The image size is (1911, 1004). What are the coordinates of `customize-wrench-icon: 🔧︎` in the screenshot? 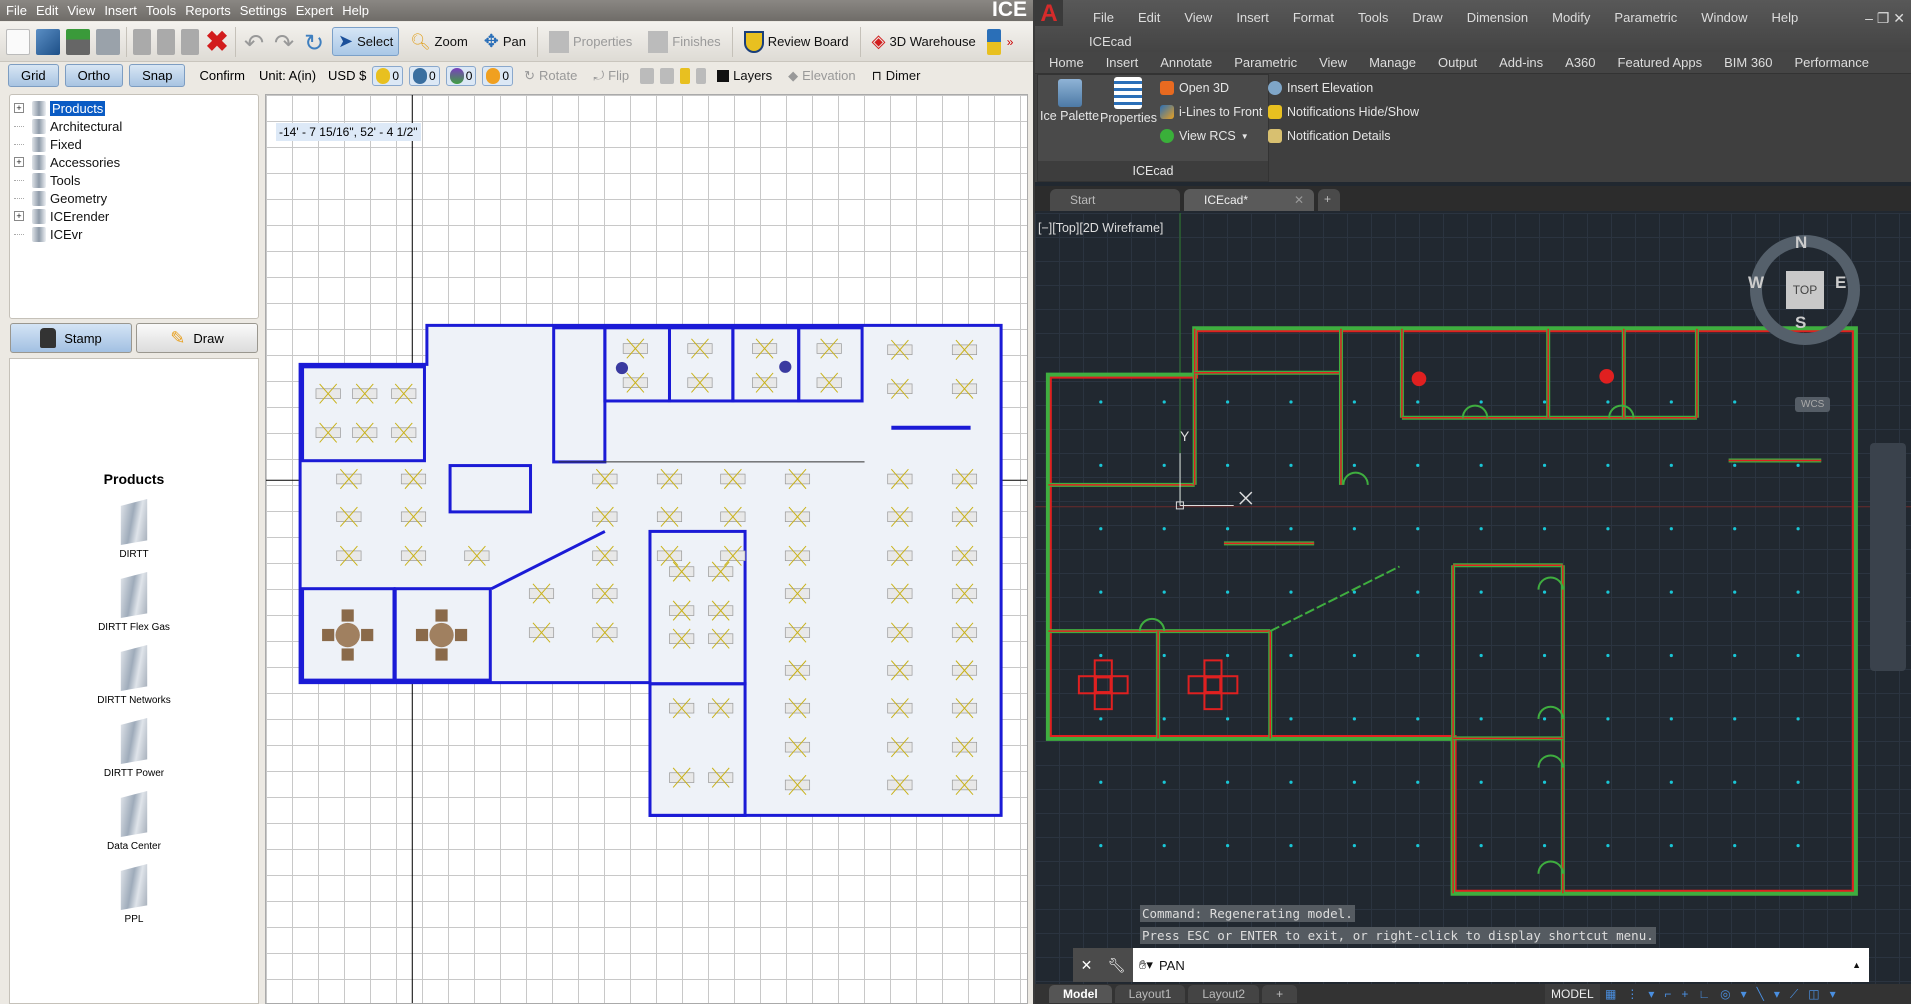 It's located at (1117, 965).